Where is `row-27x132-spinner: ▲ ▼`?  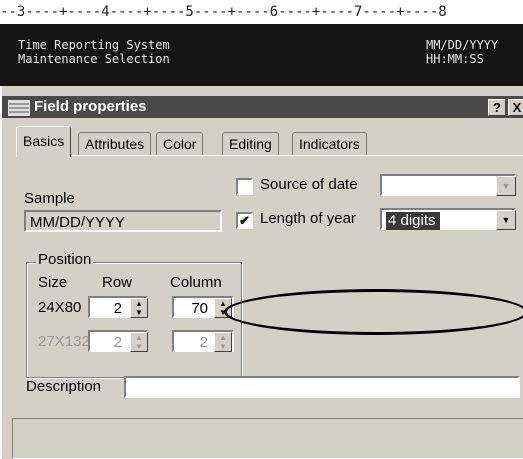 row-27x132-spinner: ▲ ▼ is located at coordinates (139, 342).